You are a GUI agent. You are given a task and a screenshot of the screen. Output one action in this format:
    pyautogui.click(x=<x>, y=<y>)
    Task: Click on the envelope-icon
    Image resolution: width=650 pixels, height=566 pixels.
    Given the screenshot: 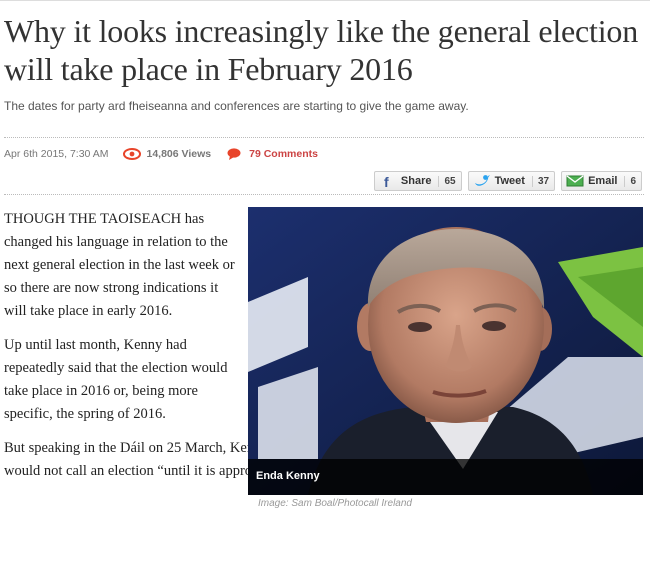 What is the action you would take?
    pyautogui.click(x=575, y=181)
    